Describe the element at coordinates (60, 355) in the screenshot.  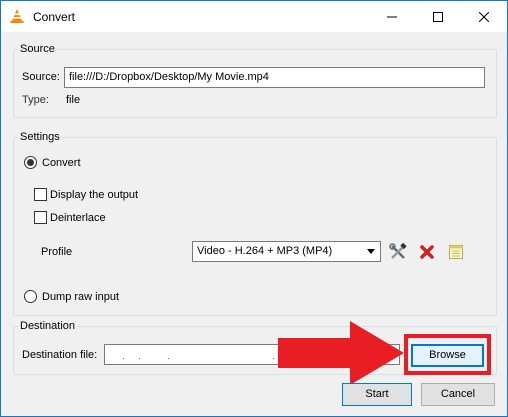
I see `destination-file-label: Destination file:` at that location.